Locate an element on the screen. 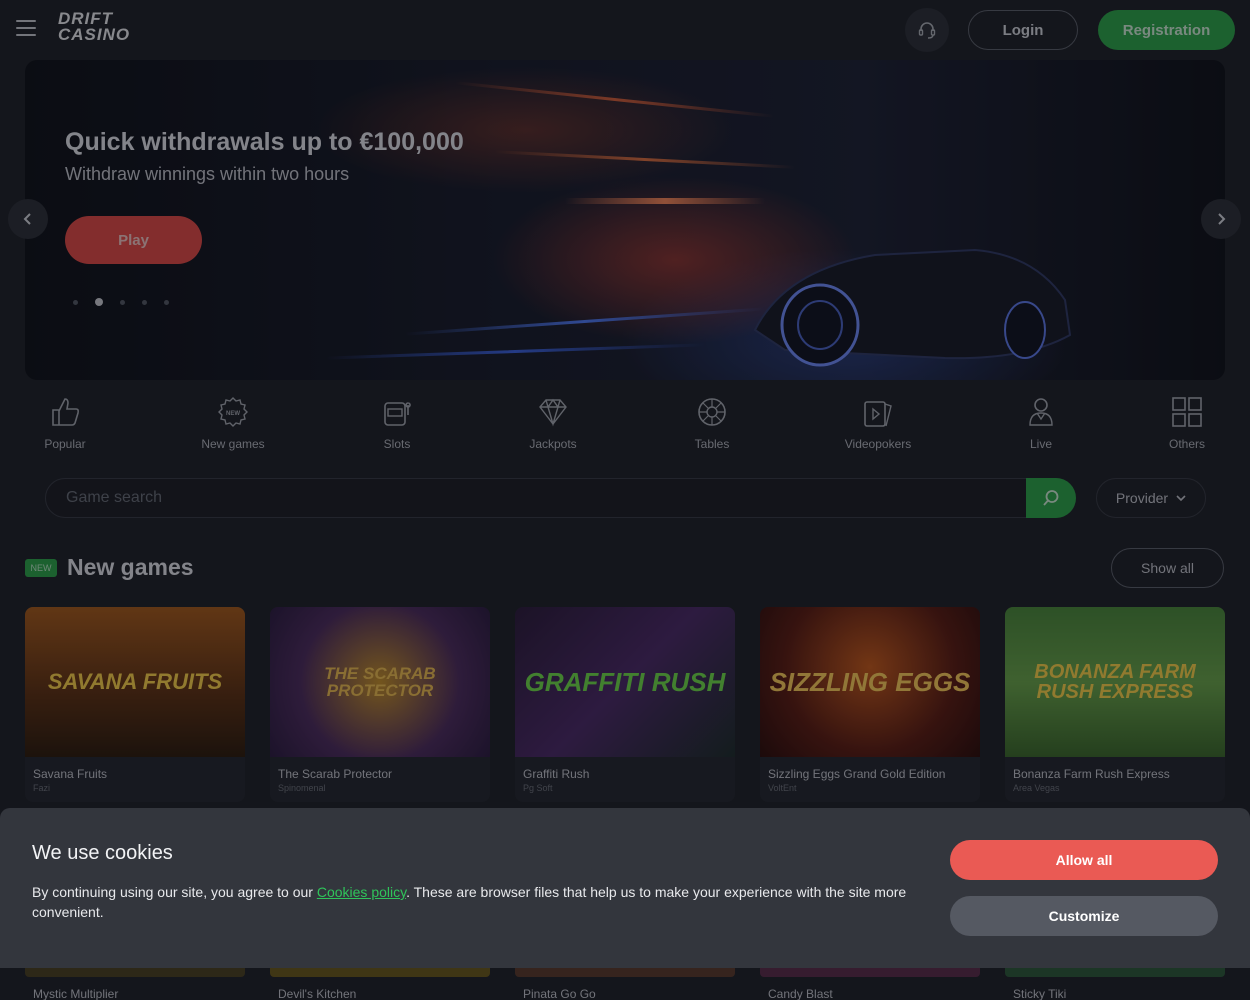  provider-label: Provider is located at coordinates (1142, 498).